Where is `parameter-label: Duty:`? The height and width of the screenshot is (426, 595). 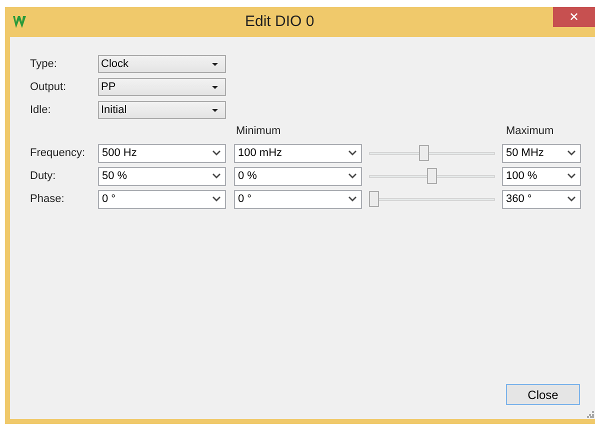
parameter-label: Duty: is located at coordinates (43, 176).